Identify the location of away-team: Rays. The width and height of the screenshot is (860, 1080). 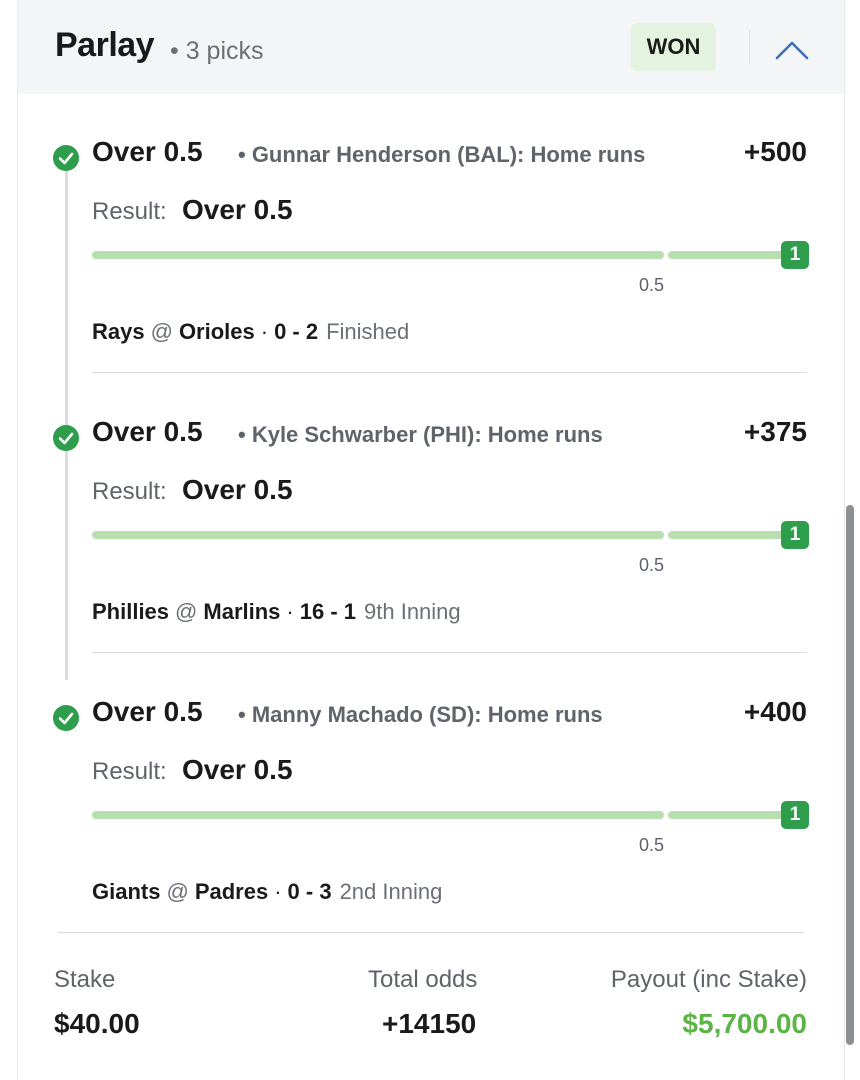
(118, 331).